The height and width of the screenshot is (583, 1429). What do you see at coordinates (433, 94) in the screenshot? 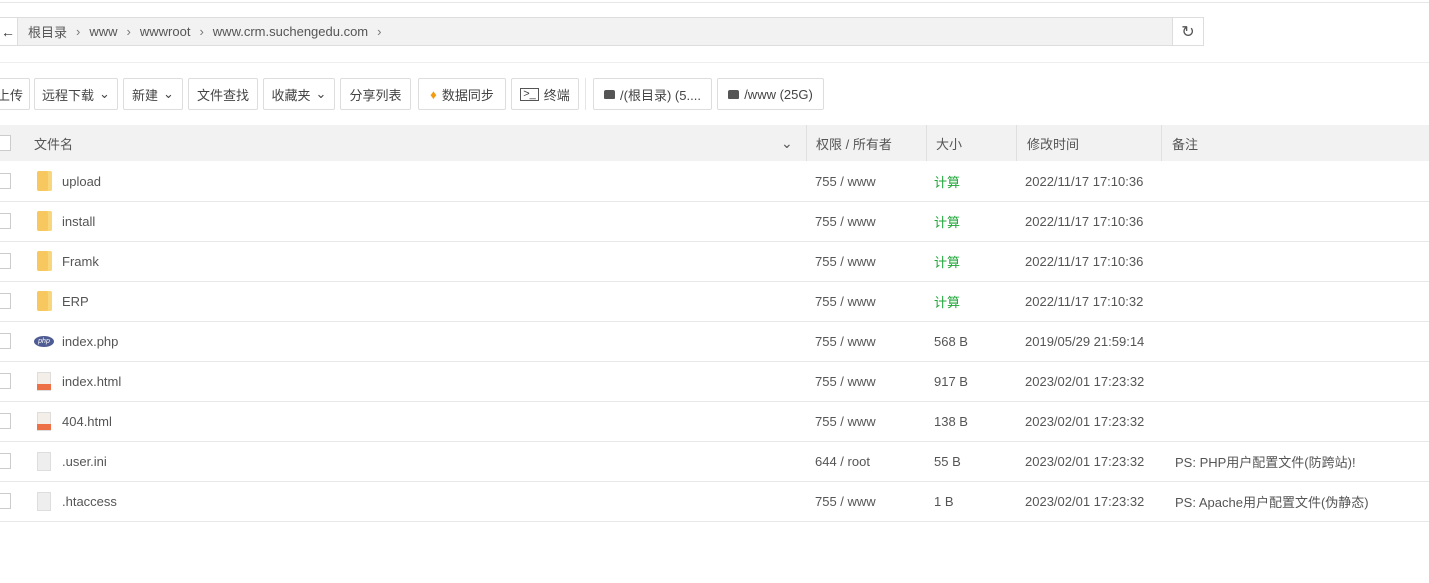
I see `diamond-icon: ♦` at bounding box center [433, 94].